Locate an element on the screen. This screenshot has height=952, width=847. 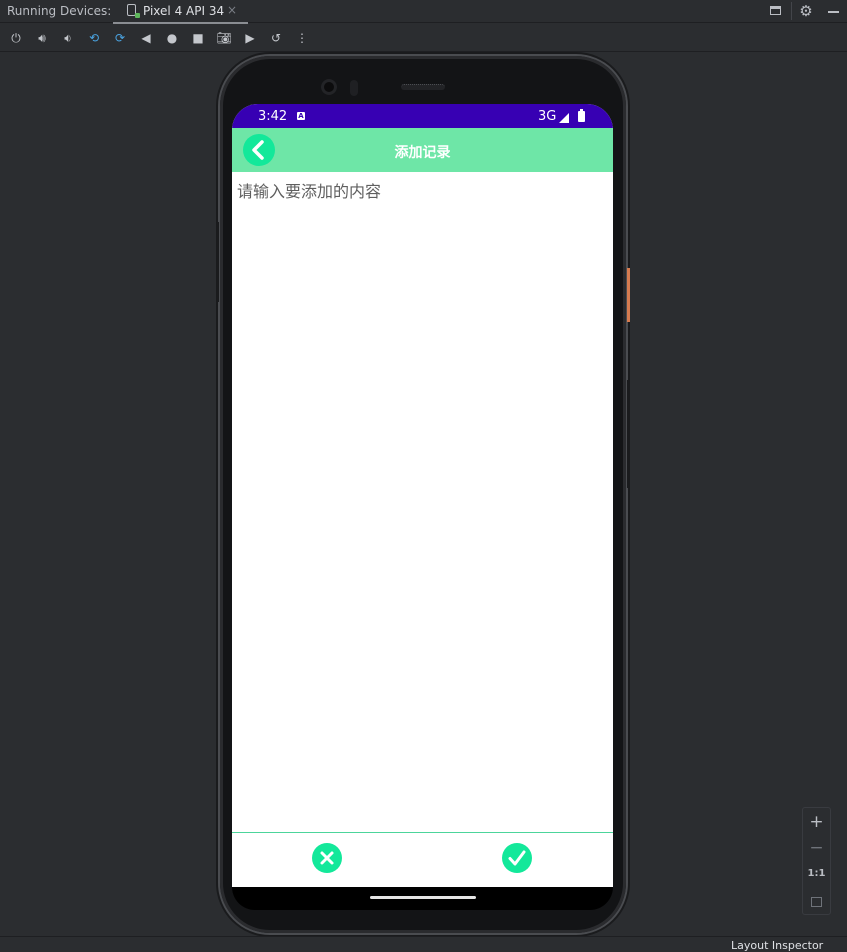
zoom-controls: + − 1:1 is located at coordinates (816, 861).